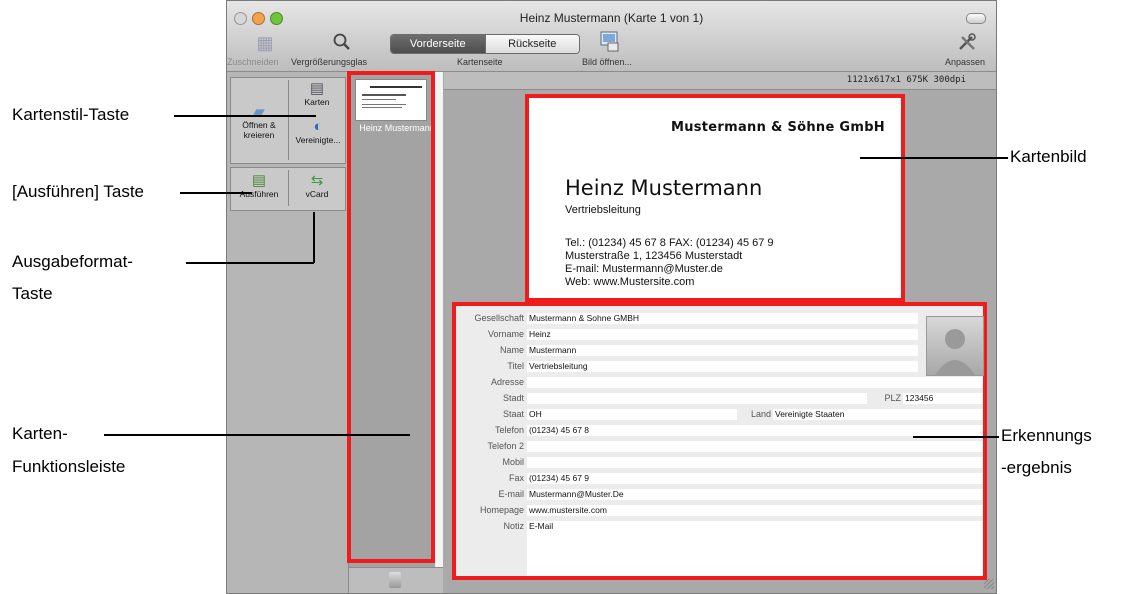 Image resolution: width=1140 pixels, height=594 pixels. What do you see at coordinates (259, 194) in the screenshot?
I see `execute-label: Ausführen` at bounding box center [259, 194].